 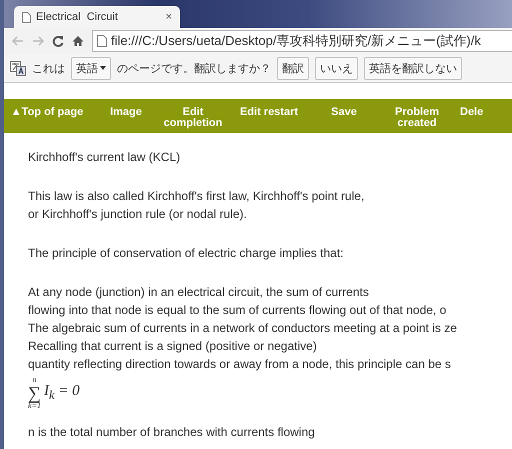 I want to click on translate-prompt: これは, so click(x=48, y=69).